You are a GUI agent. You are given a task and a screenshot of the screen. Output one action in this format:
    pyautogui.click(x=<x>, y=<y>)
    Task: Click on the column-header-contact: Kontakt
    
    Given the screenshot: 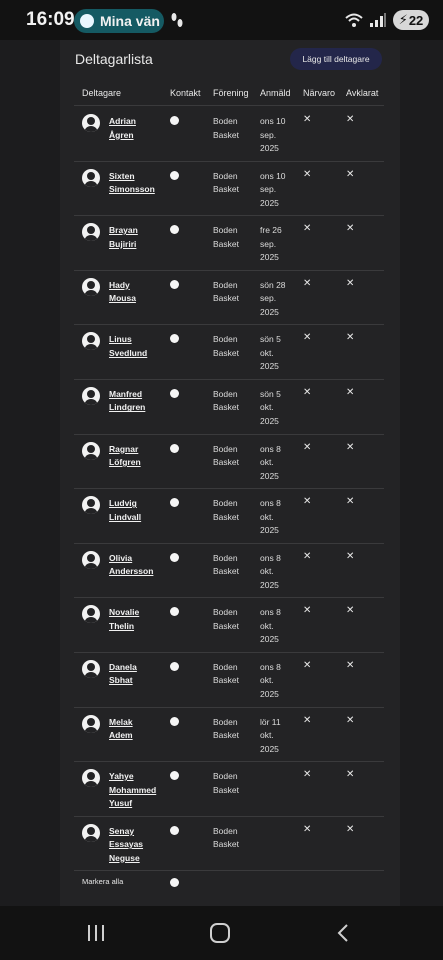 What is the action you would take?
    pyautogui.click(x=185, y=93)
    